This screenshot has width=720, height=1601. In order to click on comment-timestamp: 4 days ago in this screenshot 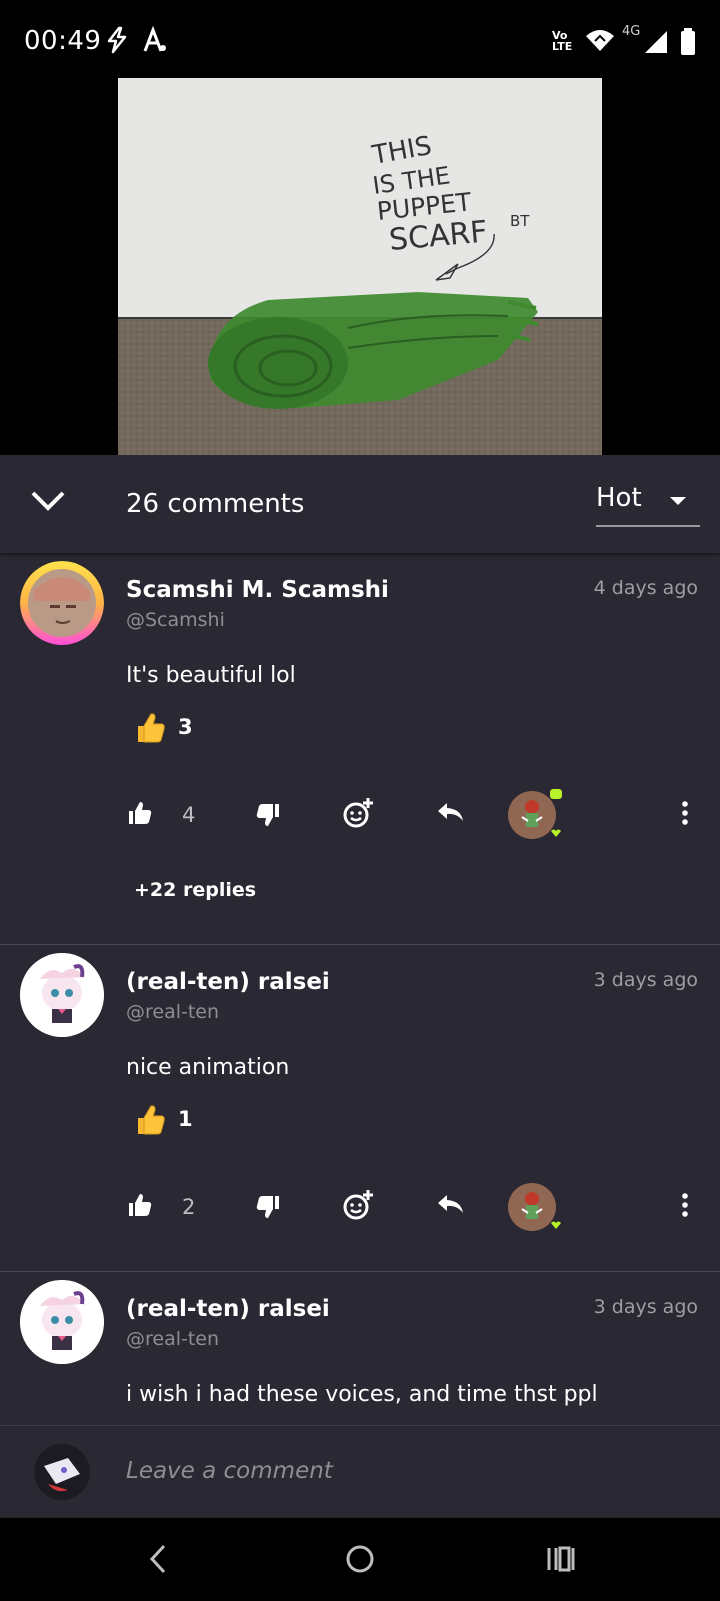, I will do `click(645, 588)`.